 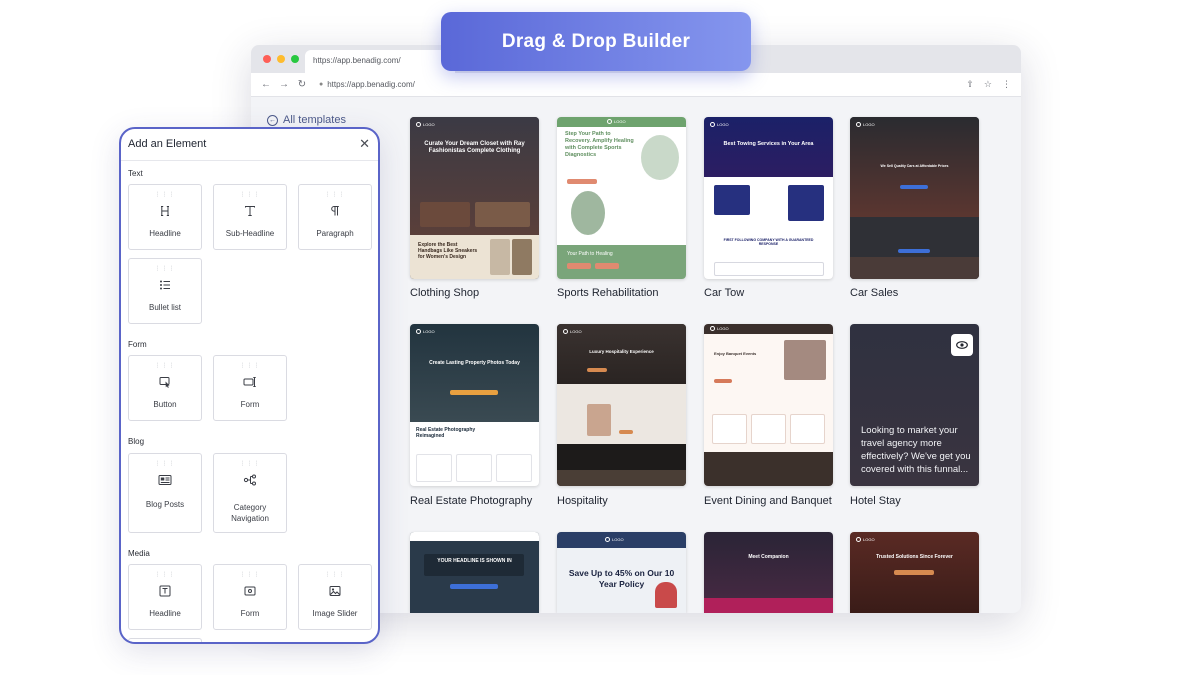 What do you see at coordinates (165, 217) in the screenshot?
I see `element-headline: ⋮⋮⋮ Headline` at bounding box center [165, 217].